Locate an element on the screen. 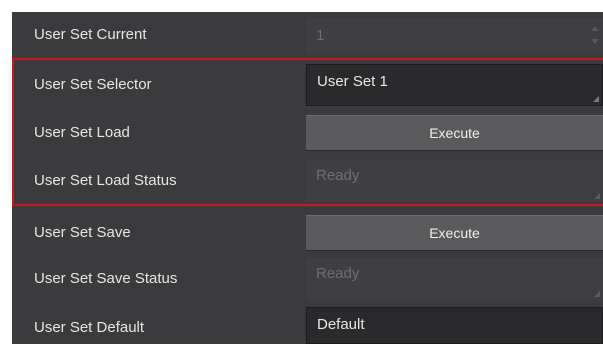 Image resolution: width=603 pixels, height=351 pixels. row-user-set-selector: User Set Selector User Set 1 is located at coordinates (307, 85).